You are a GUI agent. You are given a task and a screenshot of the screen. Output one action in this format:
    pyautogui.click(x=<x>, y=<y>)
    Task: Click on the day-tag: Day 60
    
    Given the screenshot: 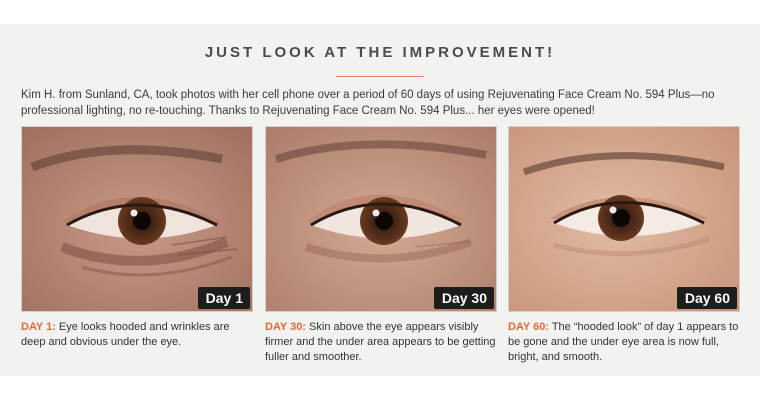 What is the action you would take?
    pyautogui.click(x=706, y=298)
    